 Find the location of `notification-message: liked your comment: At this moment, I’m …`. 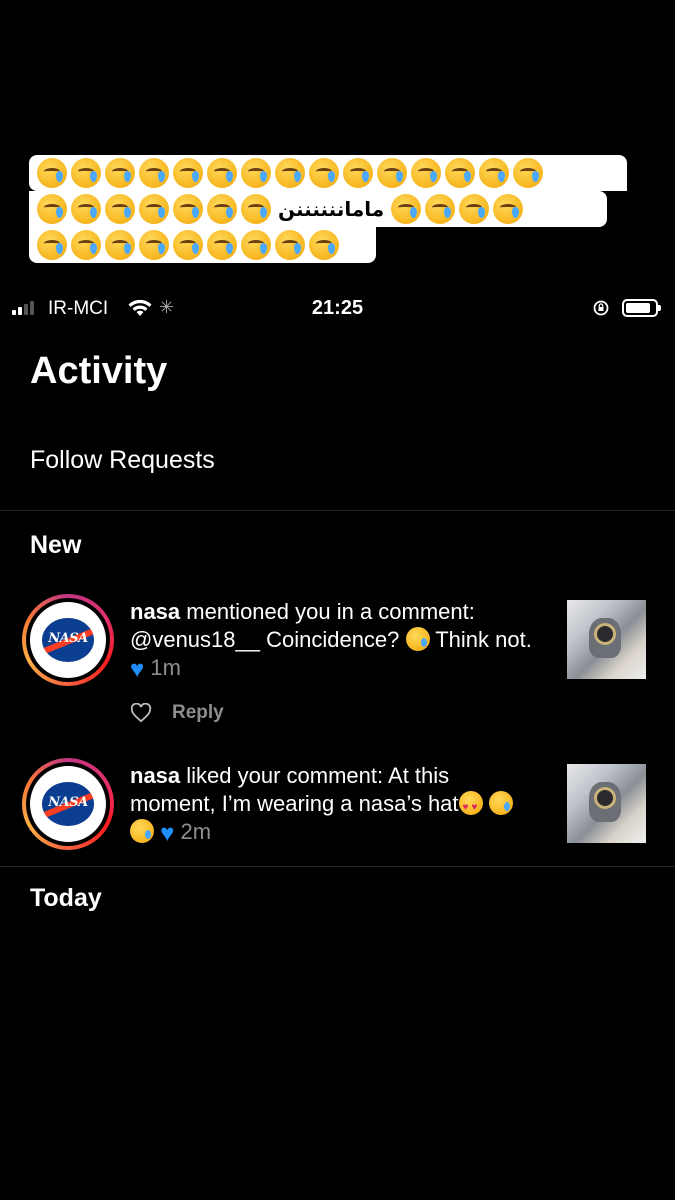

notification-message: liked your comment: At this moment, I’m … is located at coordinates (294, 789).